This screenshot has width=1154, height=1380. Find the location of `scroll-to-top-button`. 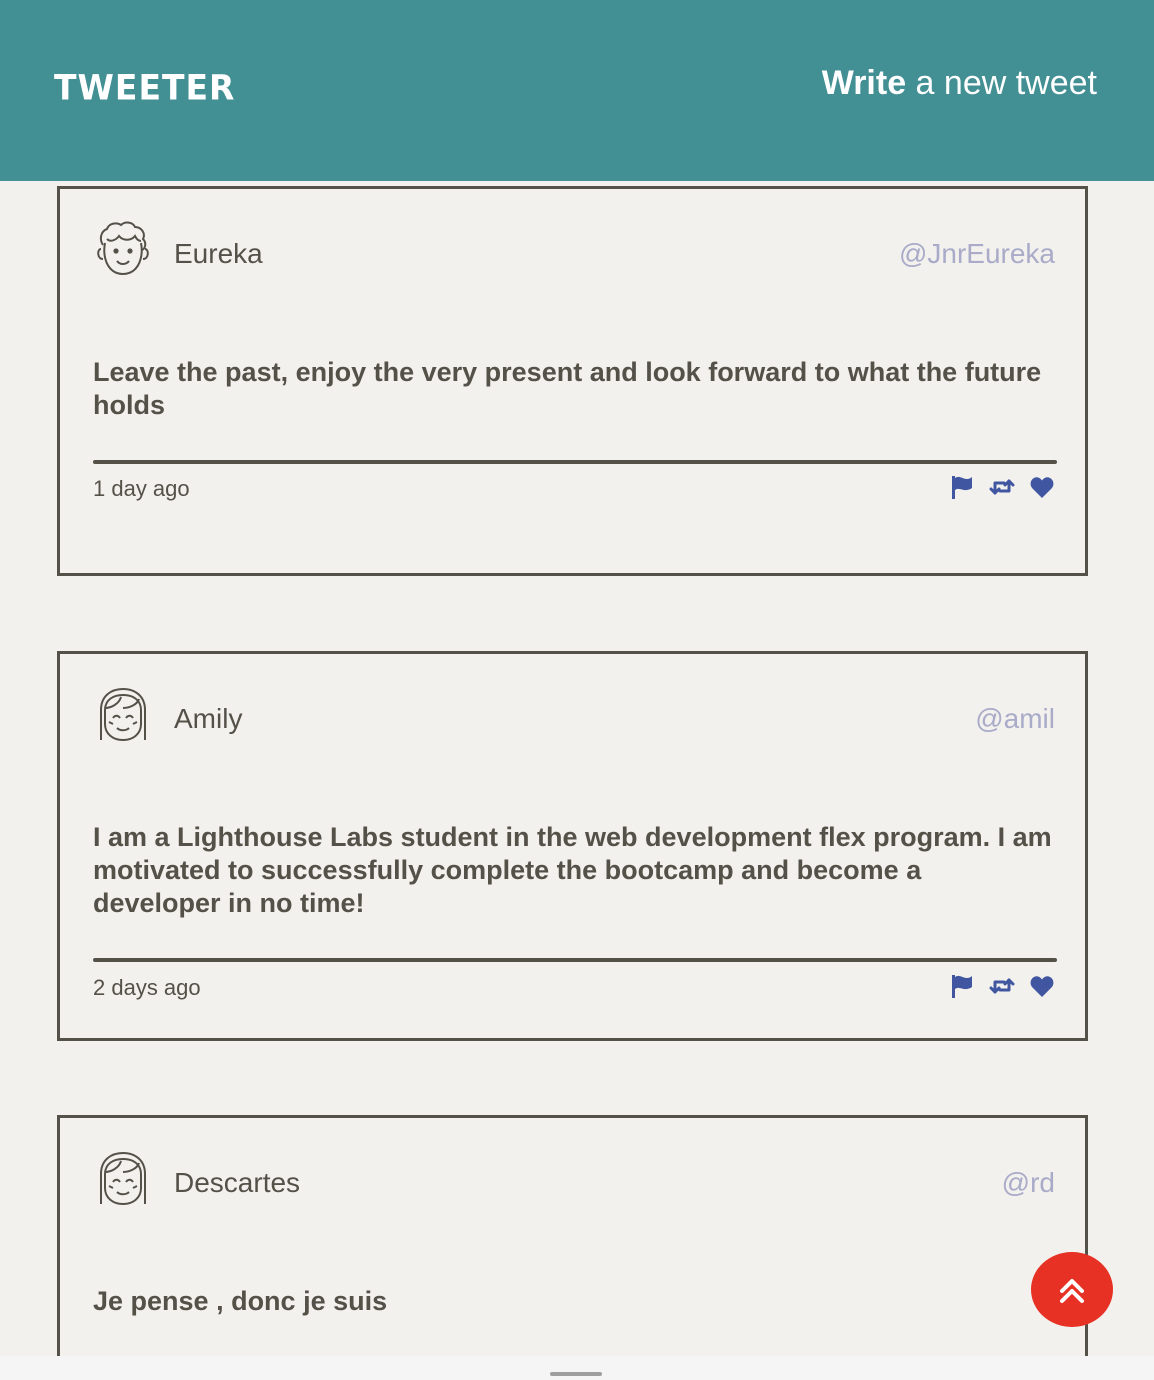

scroll-to-top-button is located at coordinates (1072, 1289).